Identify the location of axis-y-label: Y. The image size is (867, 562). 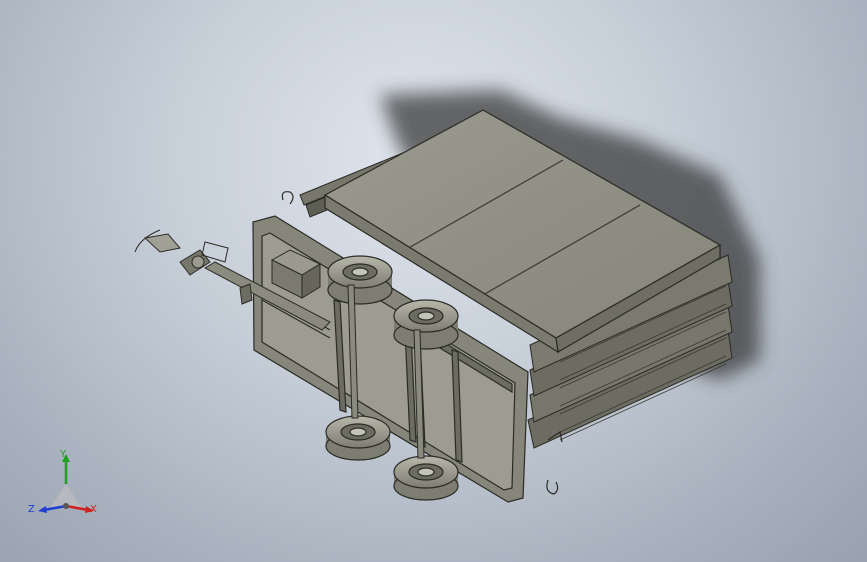
(63, 454).